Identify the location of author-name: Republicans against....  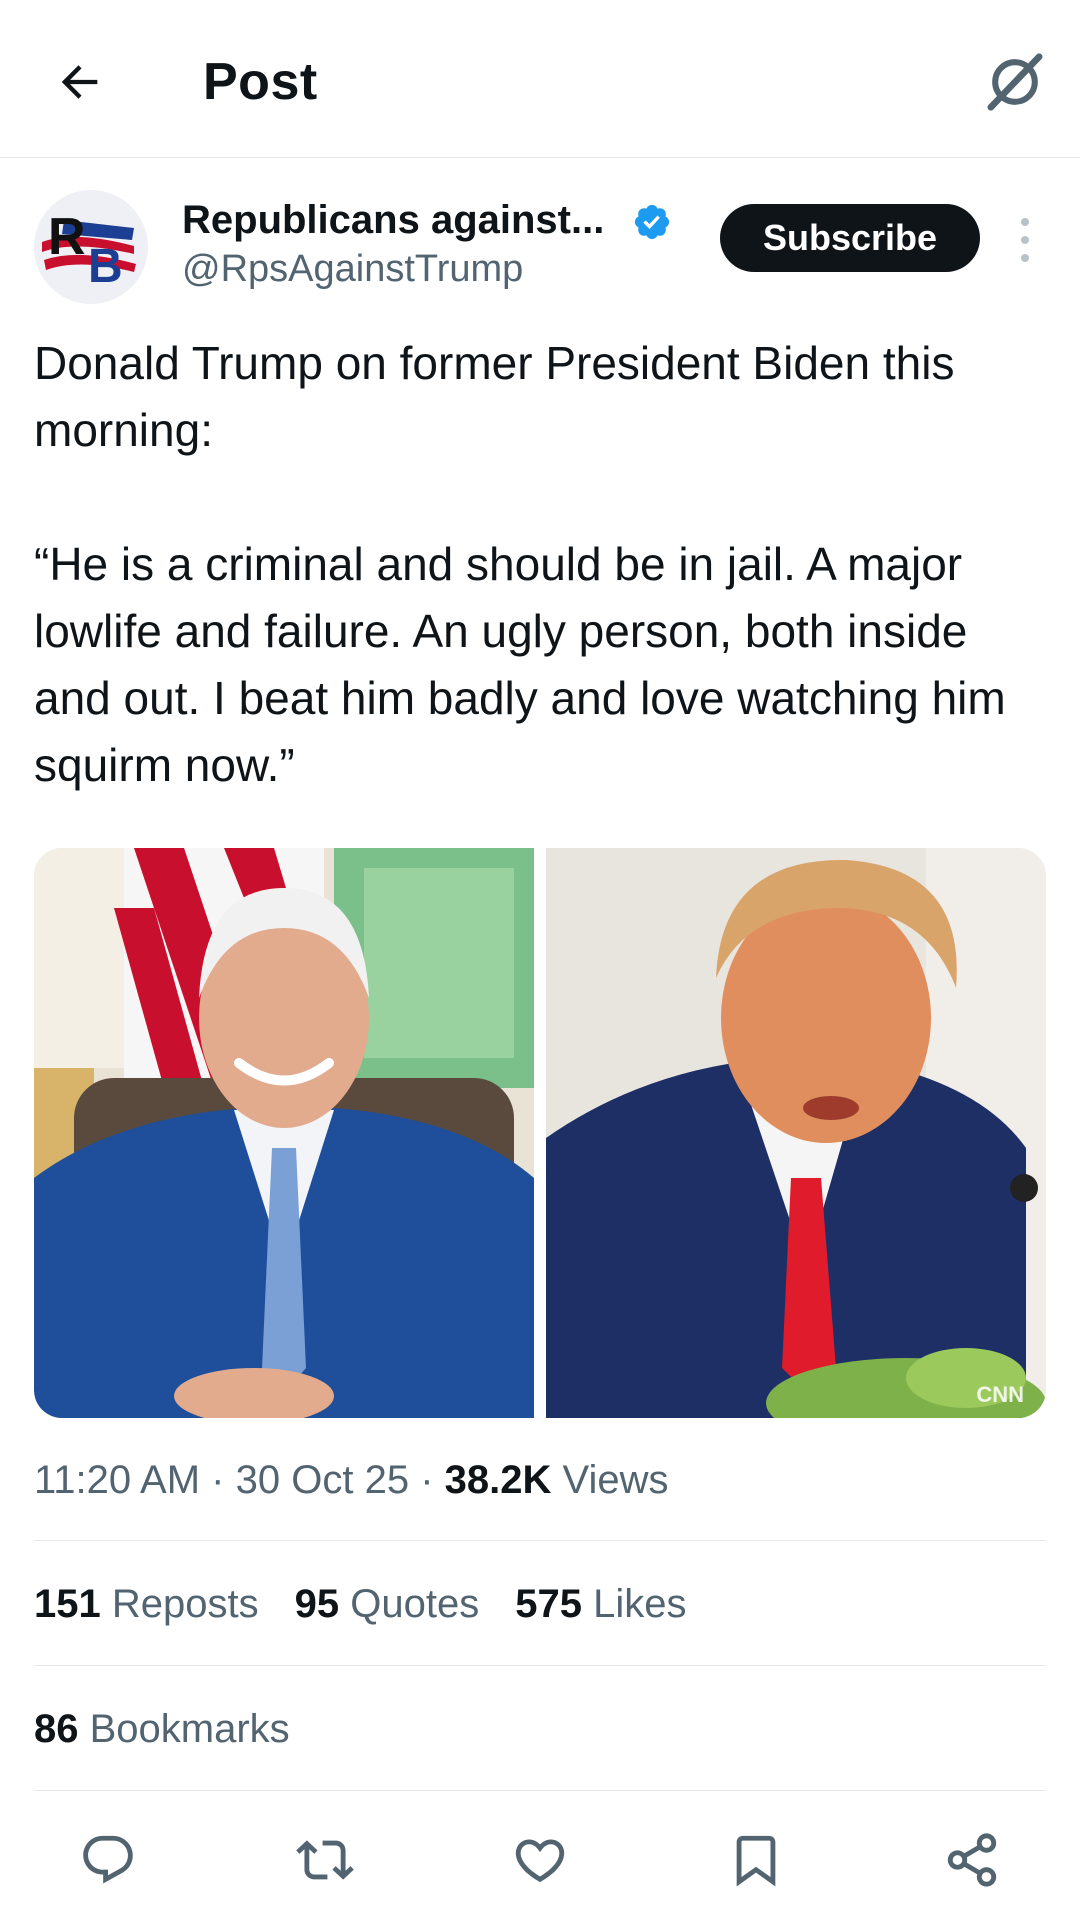
(393, 220).